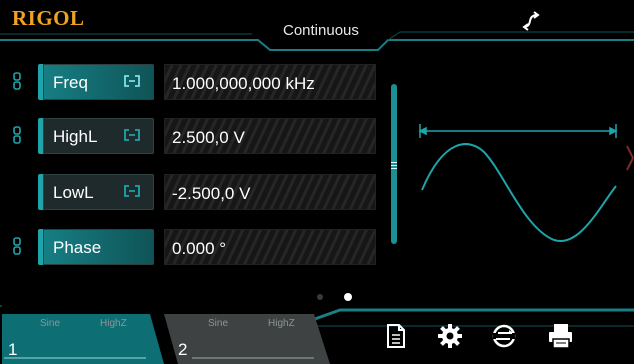  What do you see at coordinates (13, 349) in the screenshot?
I see `channel-1-number: 1` at bounding box center [13, 349].